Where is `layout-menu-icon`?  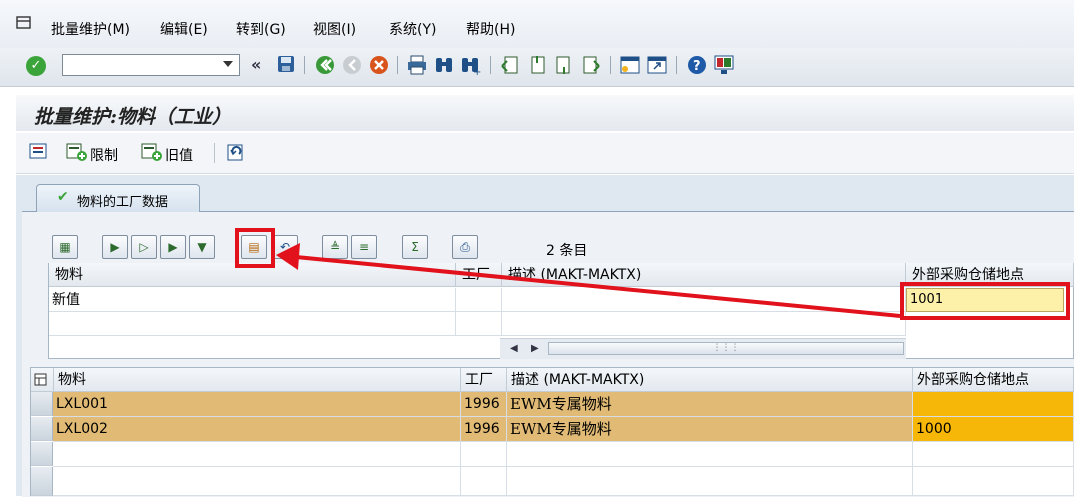 layout-menu-icon is located at coordinates (724, 65).